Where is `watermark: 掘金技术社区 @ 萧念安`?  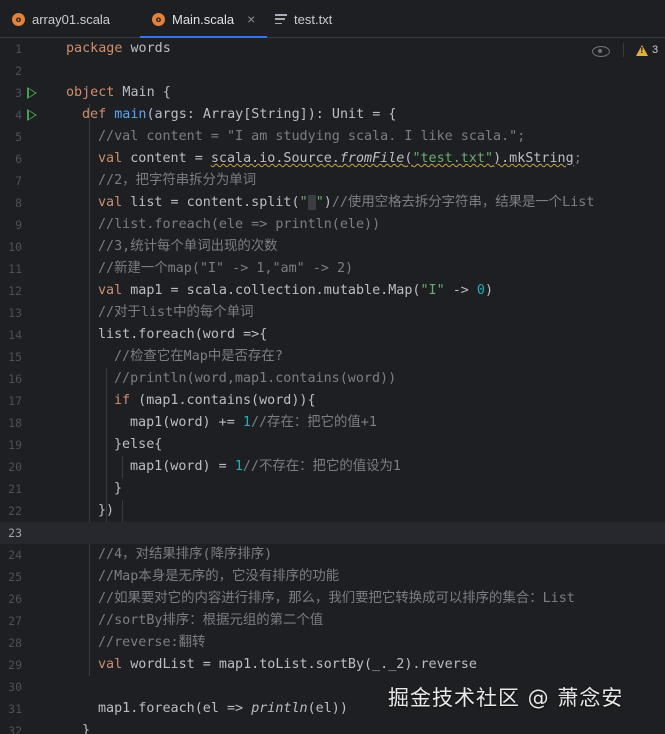
watermark: 掘金技术社区 @ 萧念安 is located at coordinates (506, 698).